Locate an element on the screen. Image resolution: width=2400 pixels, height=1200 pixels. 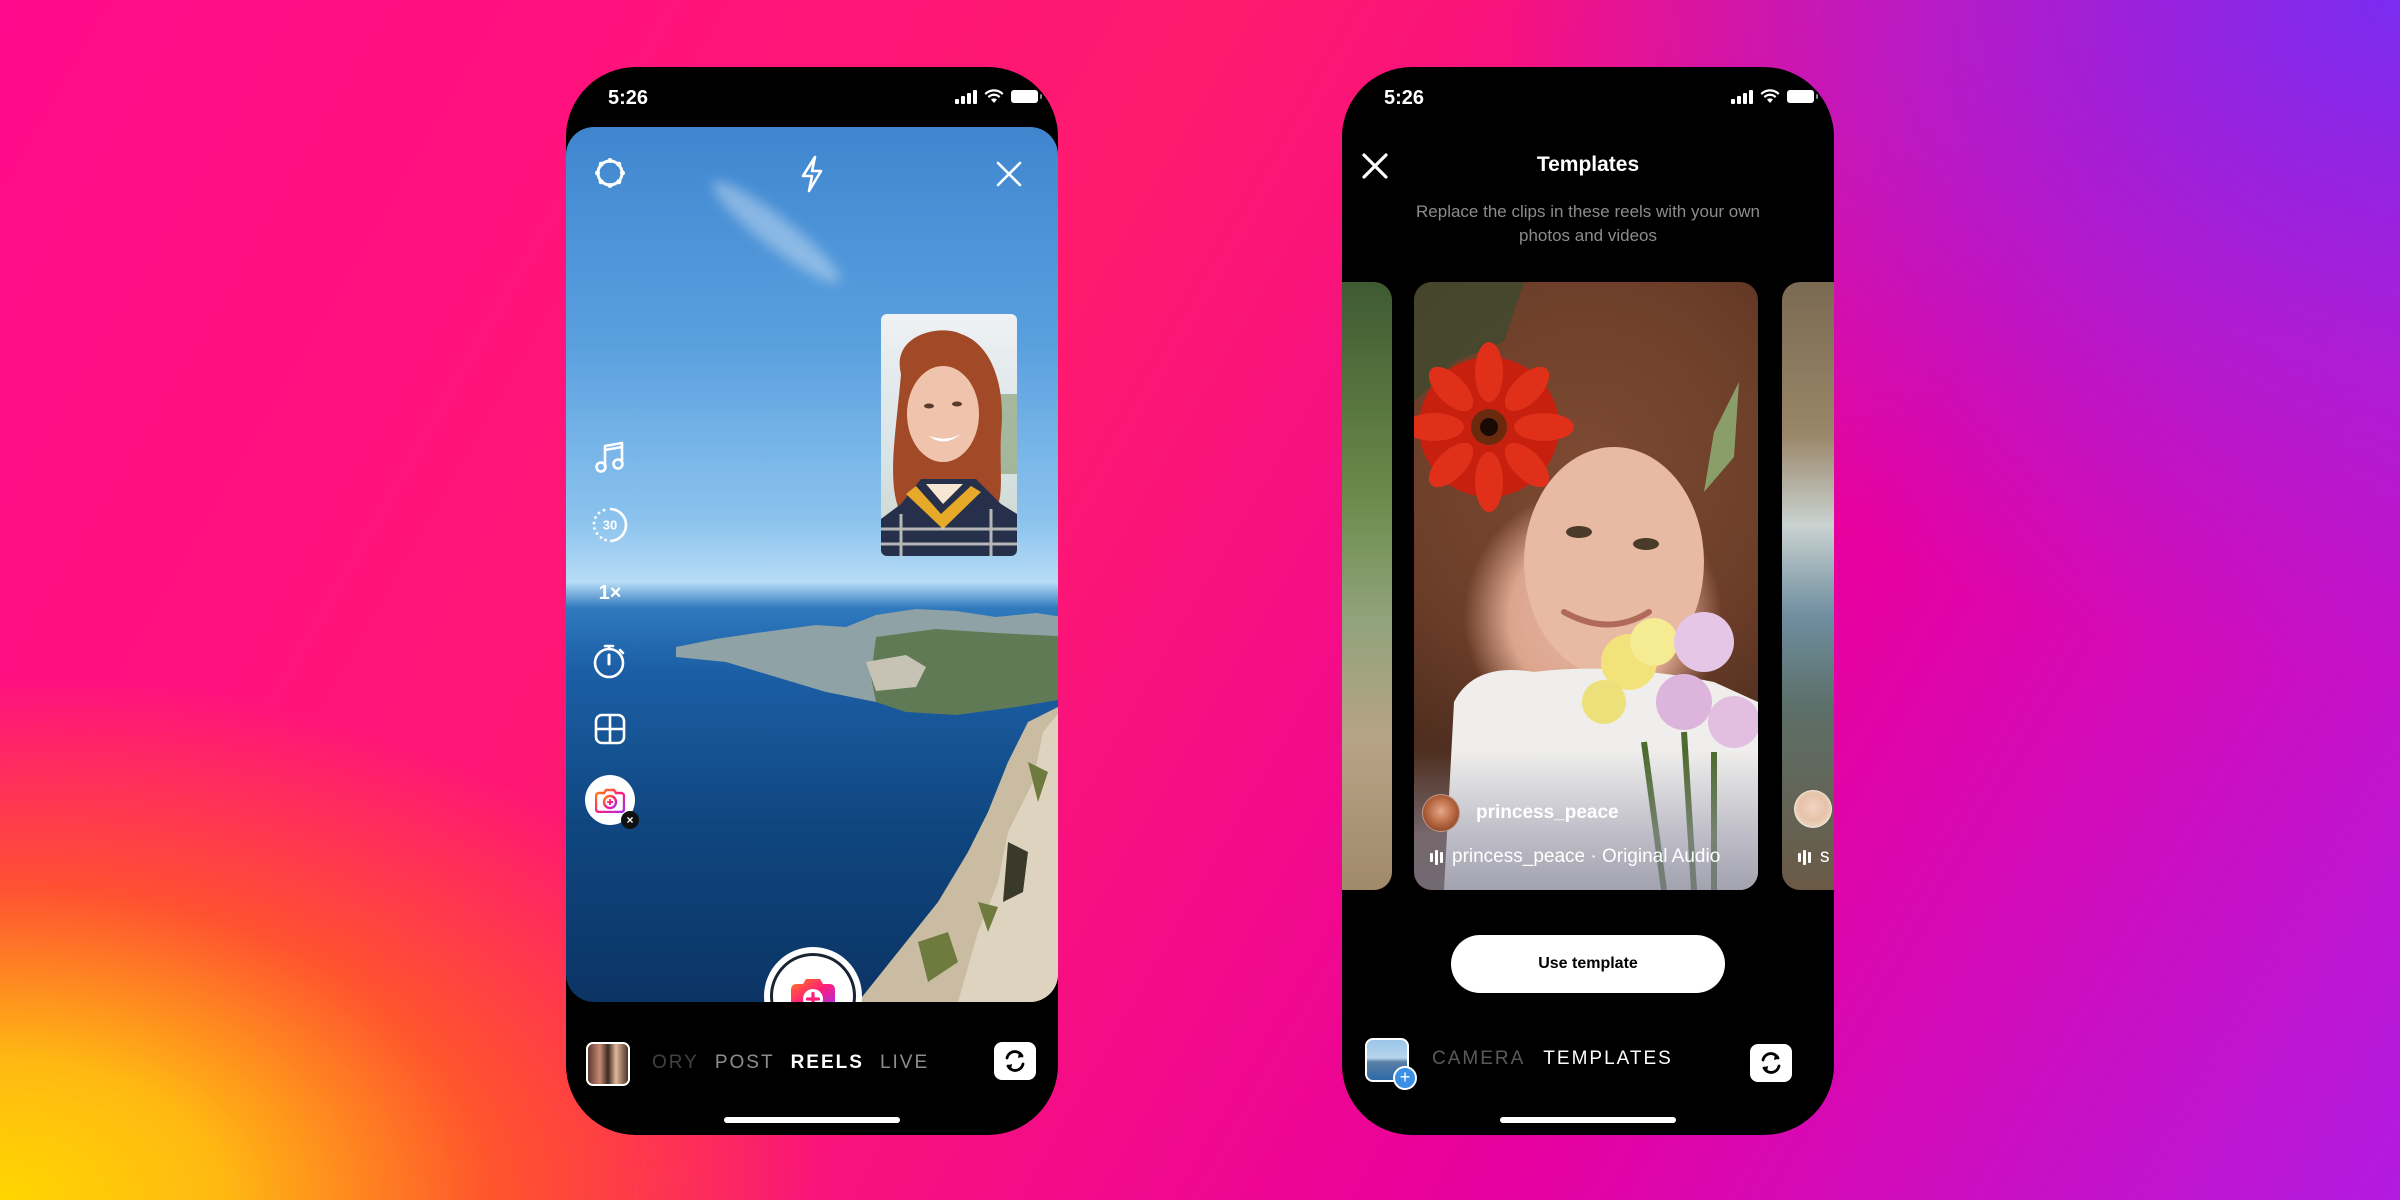
speed-tool: 1× is located at coordinates (610, 593).